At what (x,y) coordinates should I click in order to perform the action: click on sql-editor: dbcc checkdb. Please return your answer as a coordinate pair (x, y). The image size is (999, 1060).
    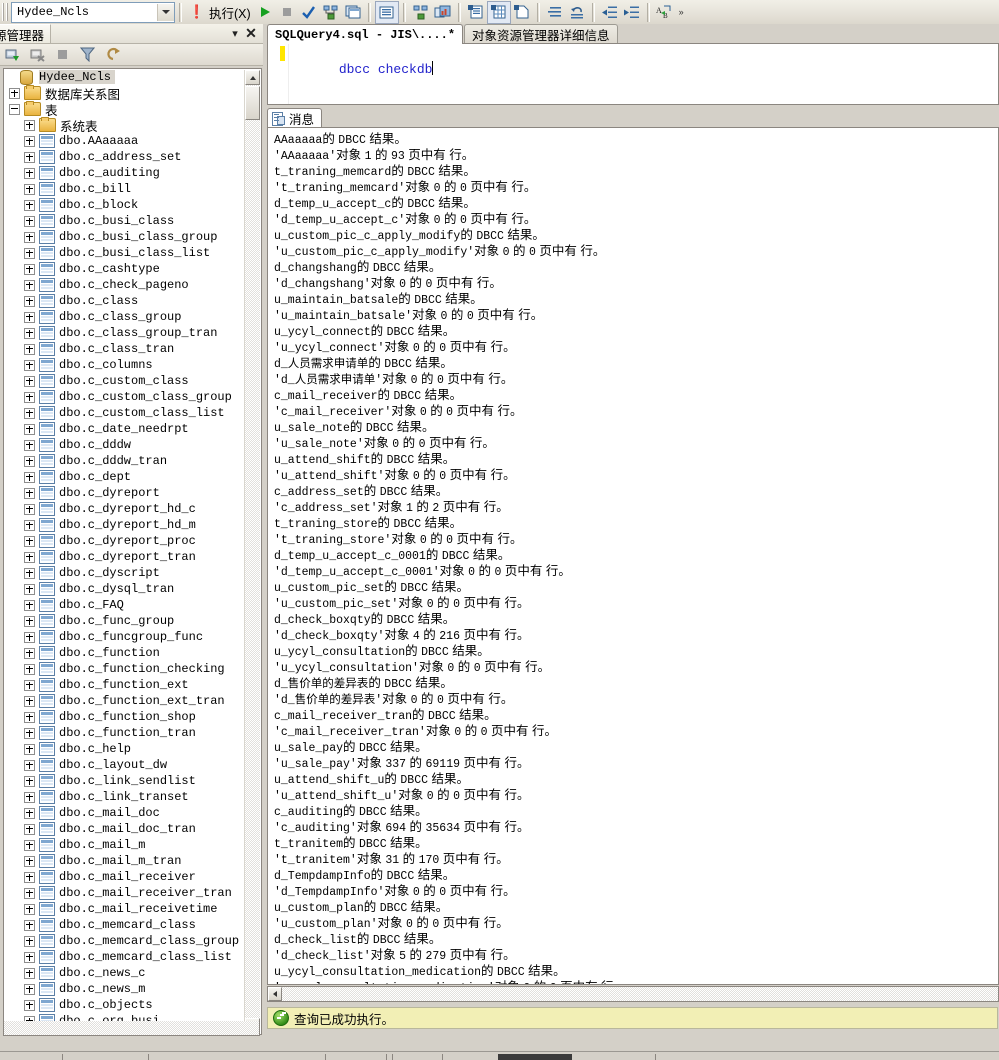
    Looking at the image, I should click on (633, 74).